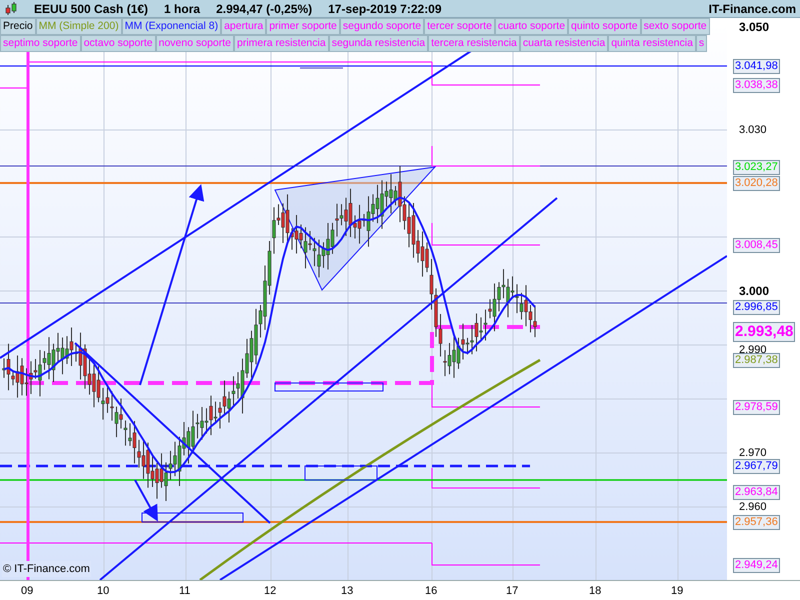  Describe the element at coordinates (459, 26) in the screenshot. I see `legend-item: tercer soporte` at that location.